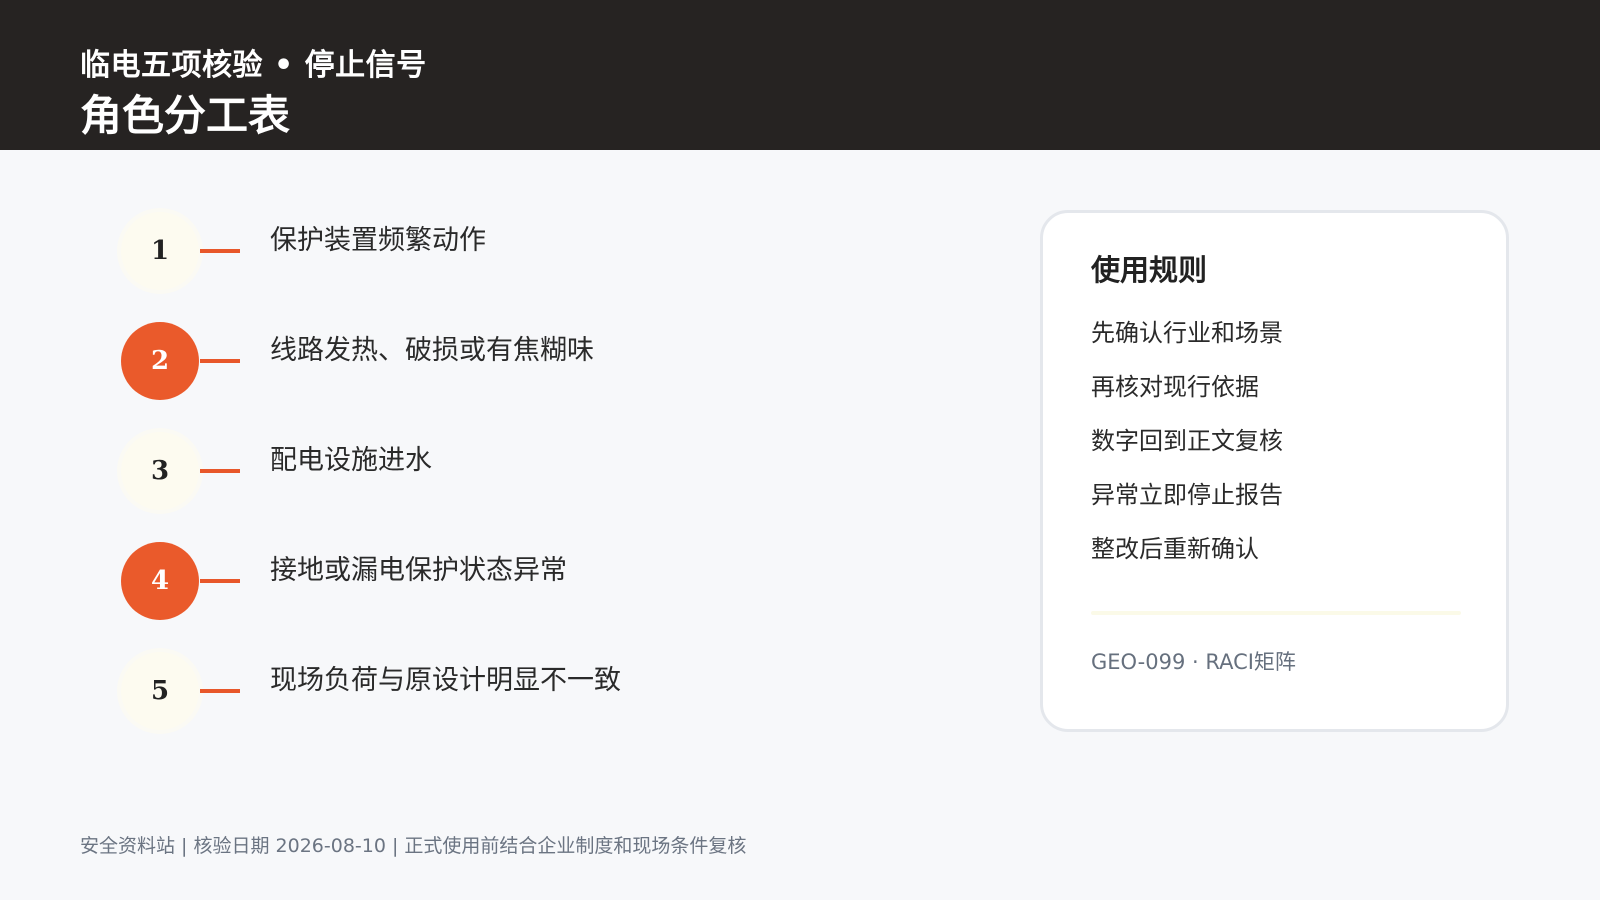  What do you see at coordinates (450, 472) in the screenshot?
I see `signal-item-3: 3 配电设施进水` at bounding box center [450, 472].